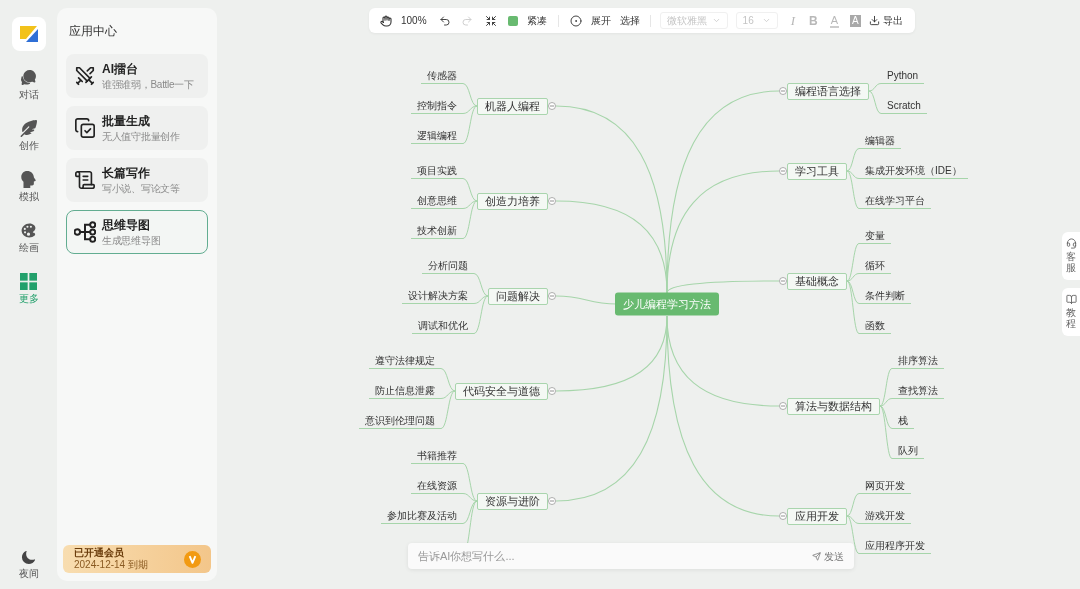 The height and width of the screenshot is (589, 1080). I want to click on topic-node: 编程语言选择, so click(828, 91).